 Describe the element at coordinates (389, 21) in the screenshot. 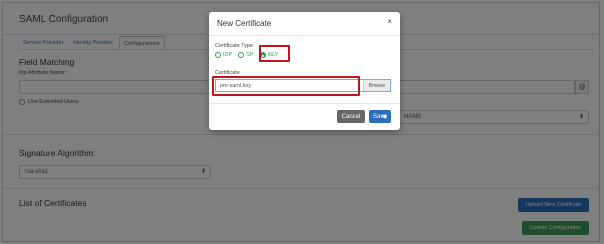

I see `close-icon: ×` at that location.